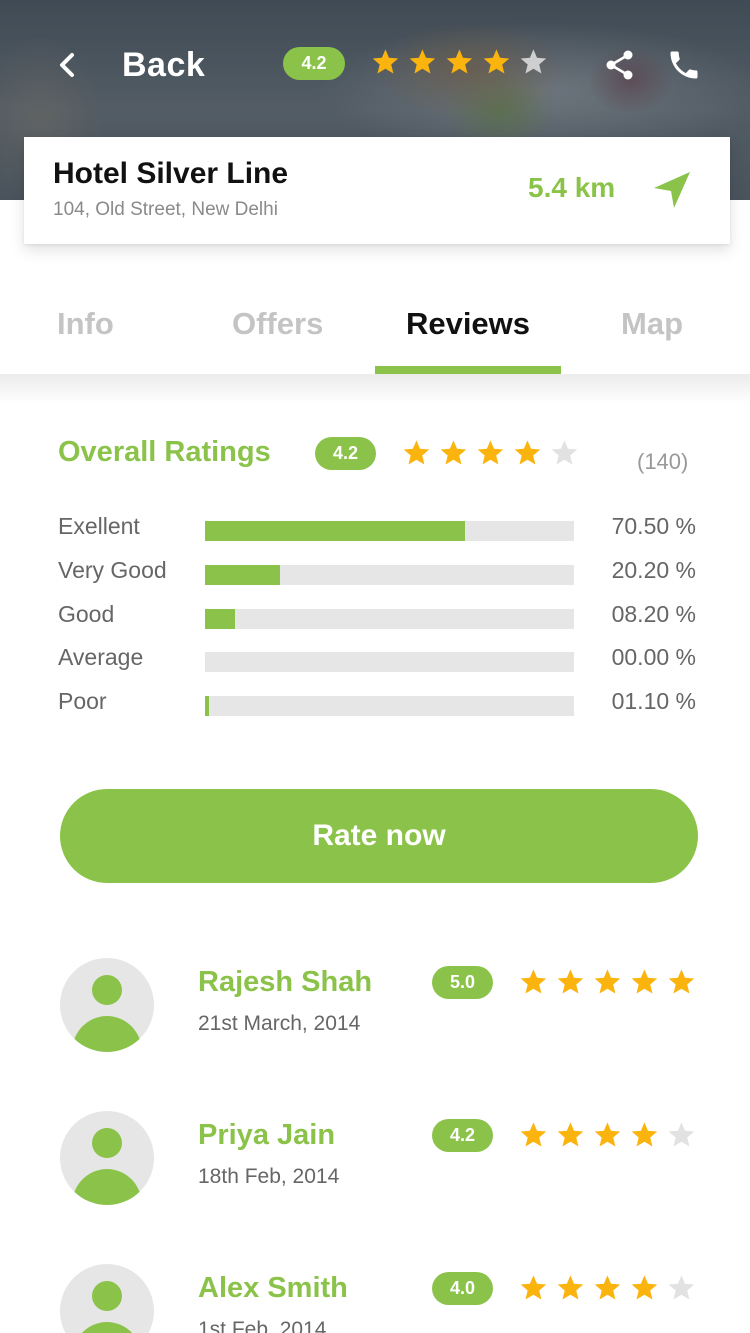 The image size is (750, 1333). Describe the element at coordinates (279, 1023) in the screenshot. I see `review-date: 21st March, 2014` at that location.